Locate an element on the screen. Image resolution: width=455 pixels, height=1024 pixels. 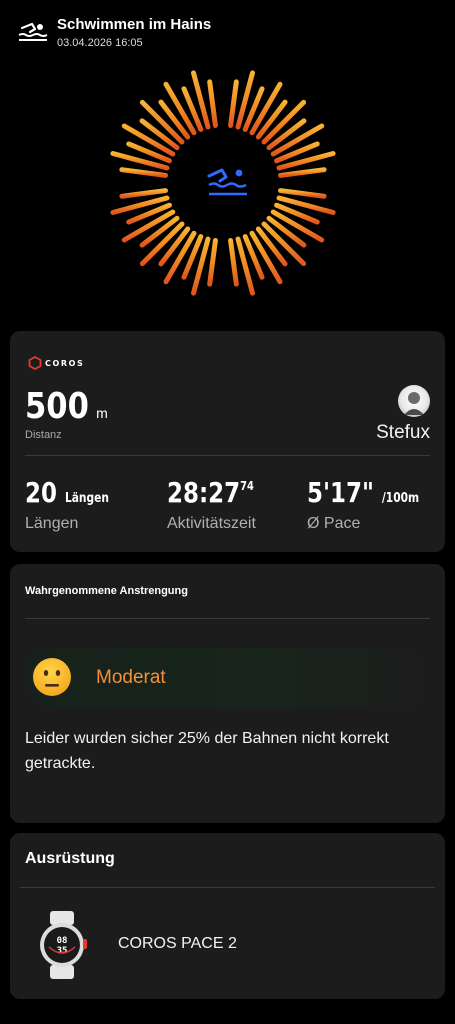
brand-wordmark: COROS is located at coordinates (65, 363).